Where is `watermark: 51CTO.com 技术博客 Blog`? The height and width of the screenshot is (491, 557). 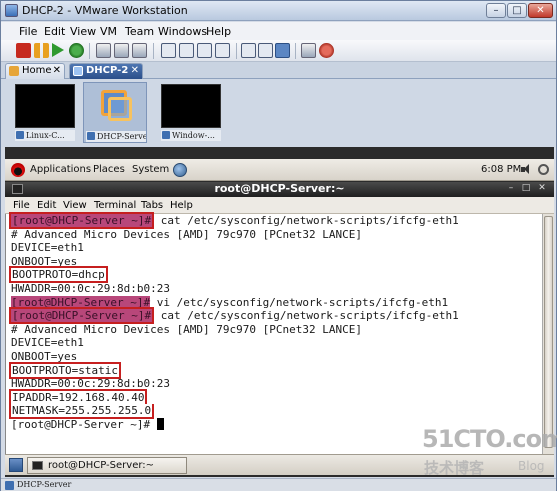 watermark: 51CTO.com 技术博客 Blog is located at coordinates (489, 455).